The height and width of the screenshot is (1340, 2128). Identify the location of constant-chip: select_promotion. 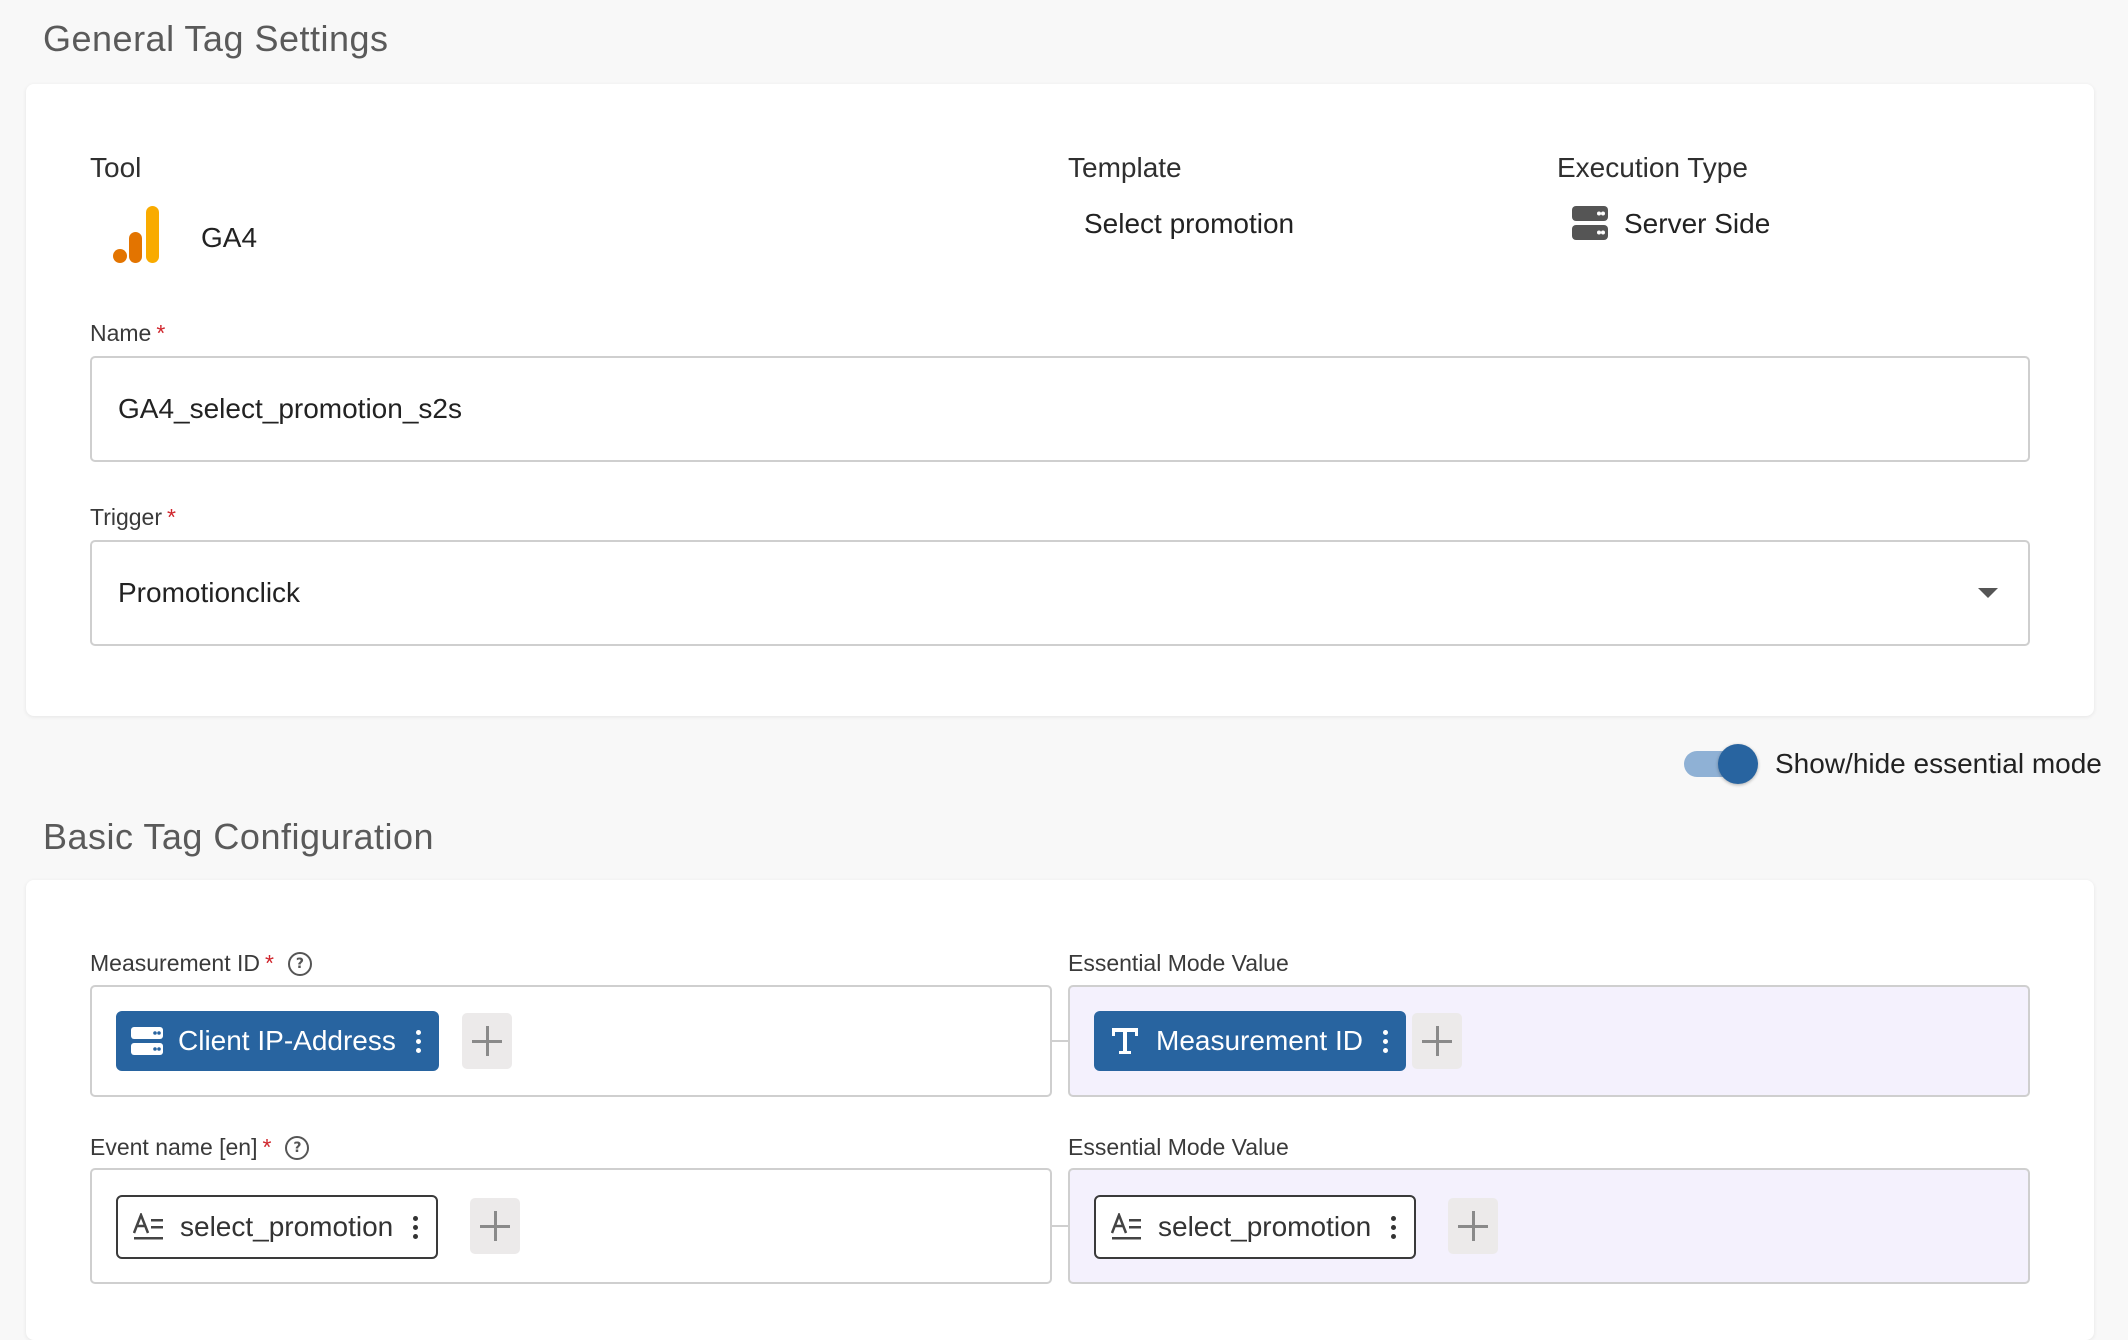
(277, 1227).